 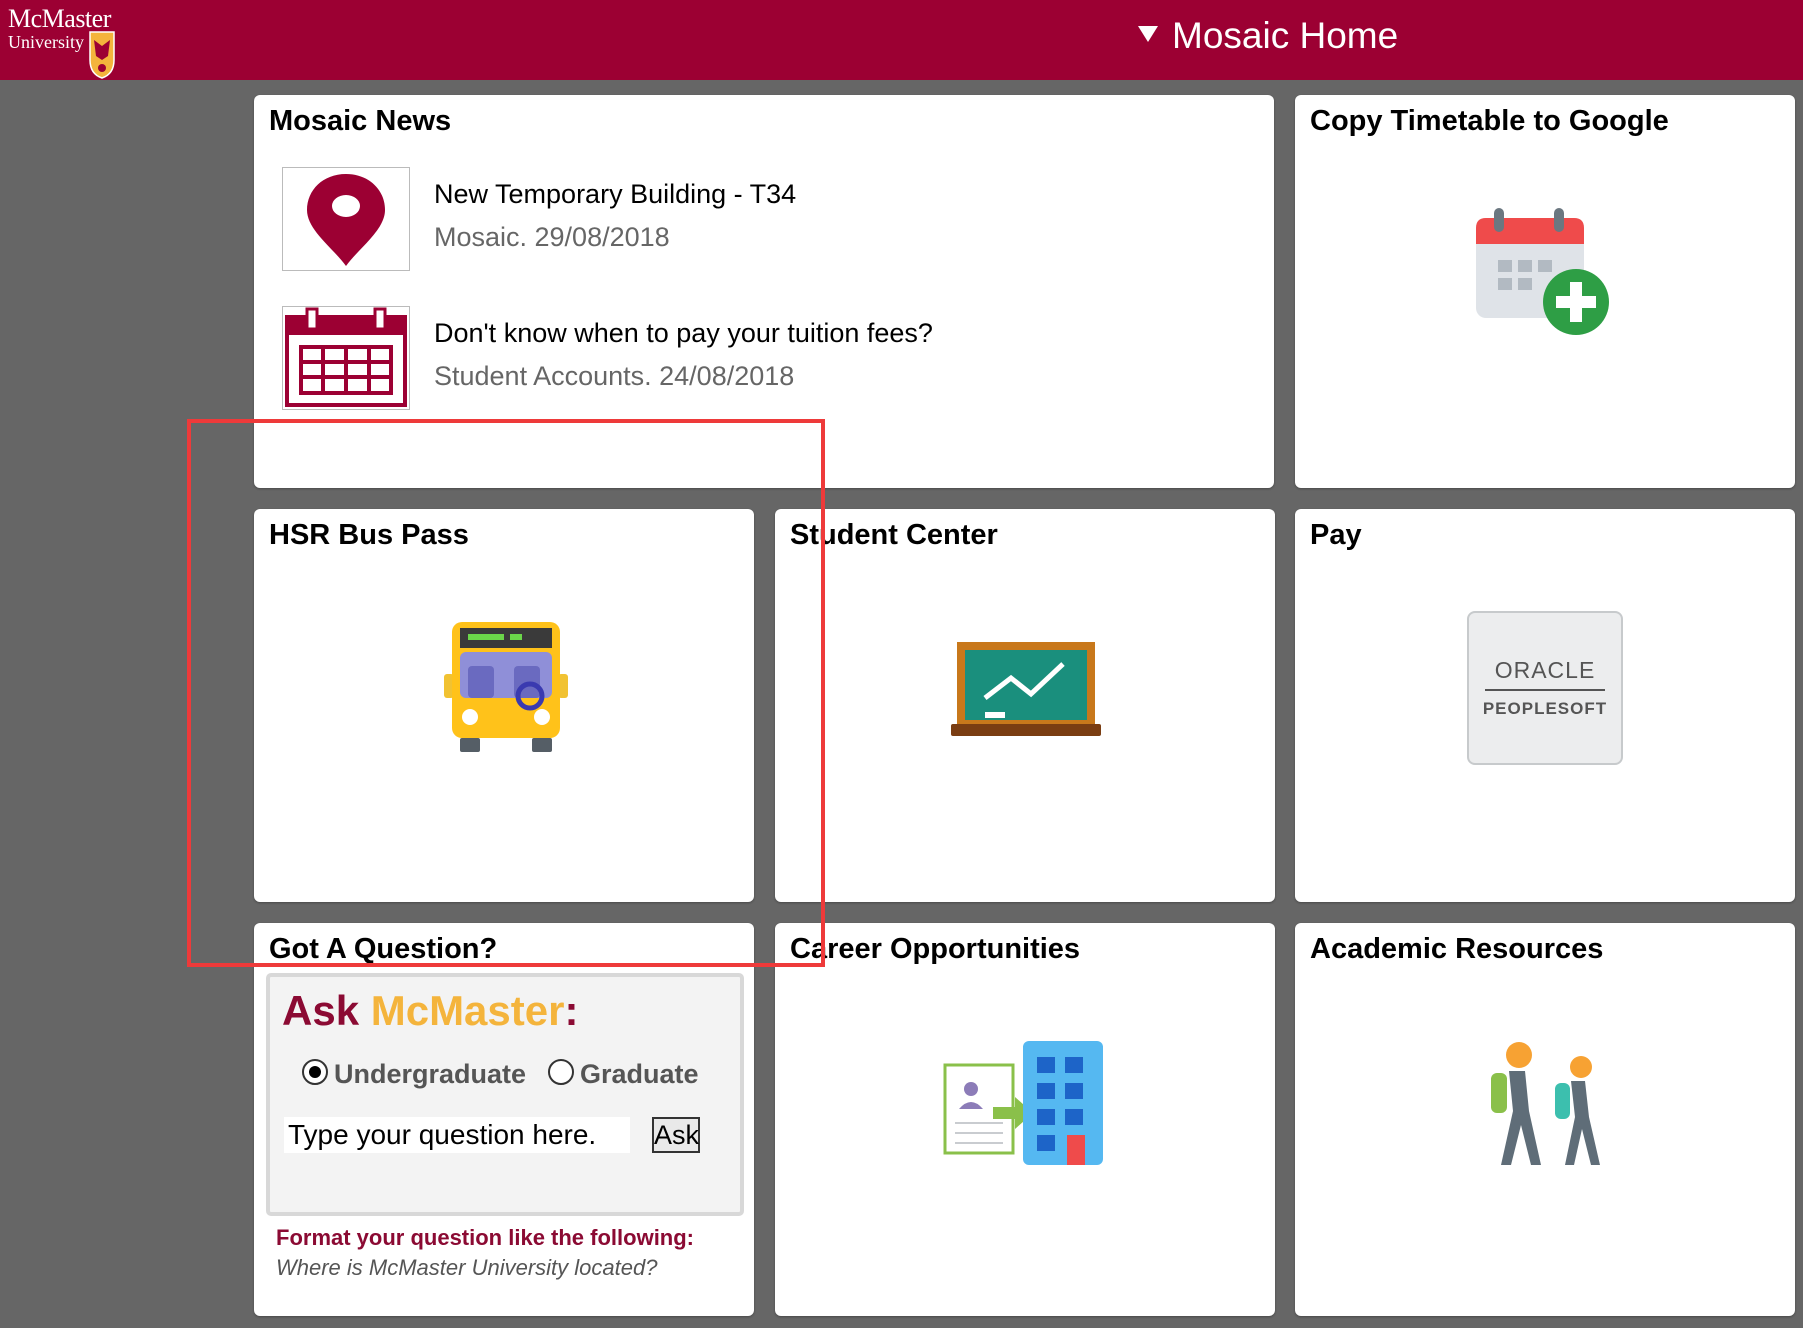 I want to click on calendar-icon, so click(x=346, y=357).